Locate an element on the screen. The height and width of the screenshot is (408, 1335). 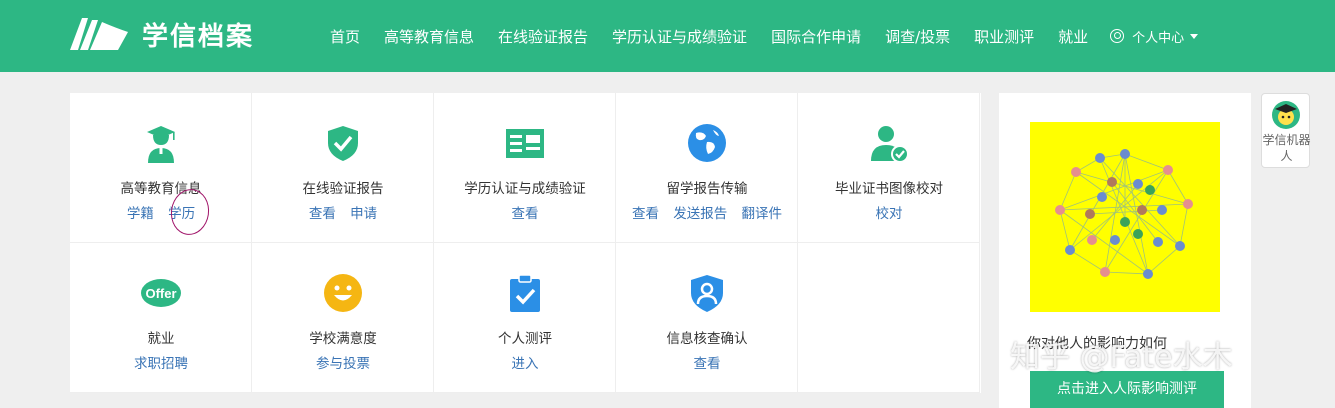
link-enter: 进入 is located at coordinates (525, 364).